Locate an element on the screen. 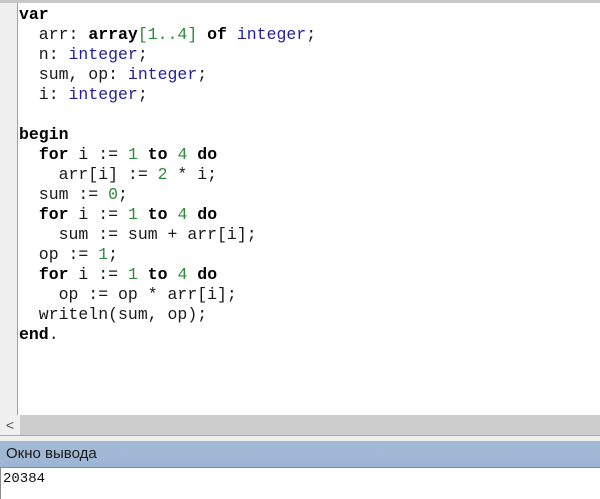 Image resolution: width=600 pixels, height=499 pixels. editor-gutter is located at coordinates (9, 209).